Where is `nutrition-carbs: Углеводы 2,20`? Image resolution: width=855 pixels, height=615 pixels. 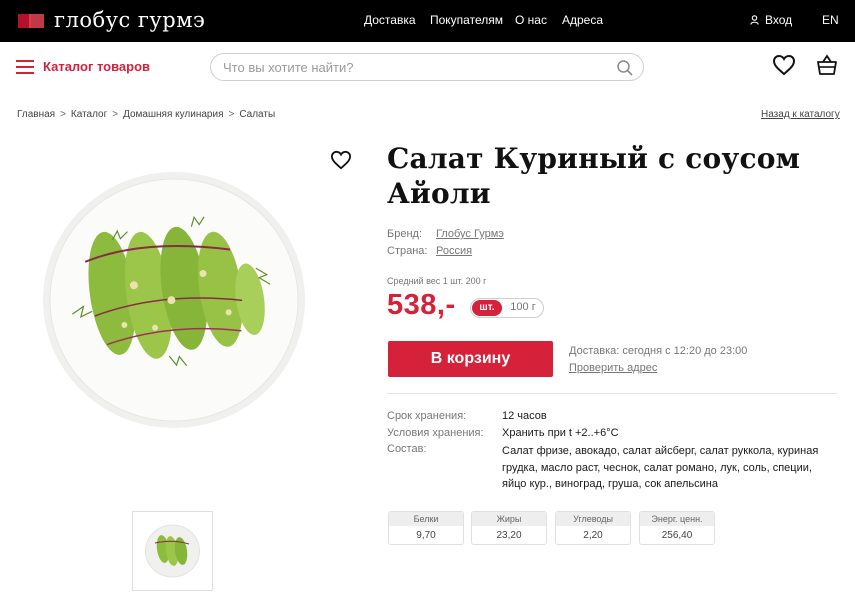 nutrition-carbs: Углеводы 2,20 is located at coordinates (593, 528).